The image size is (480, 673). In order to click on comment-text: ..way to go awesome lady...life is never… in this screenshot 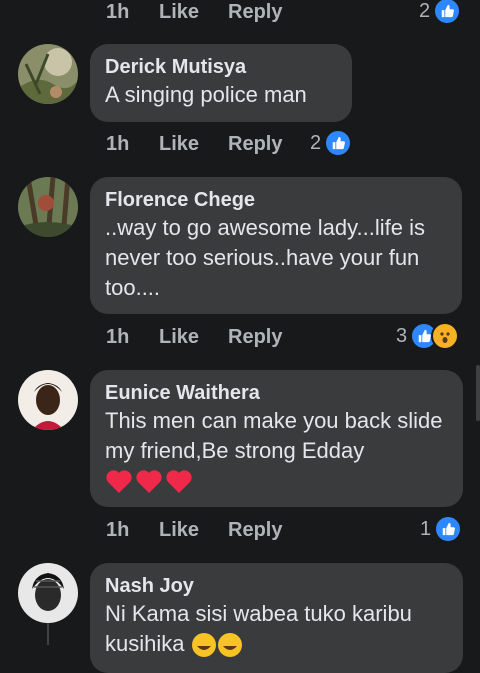, I will do `click(265, 257)`.